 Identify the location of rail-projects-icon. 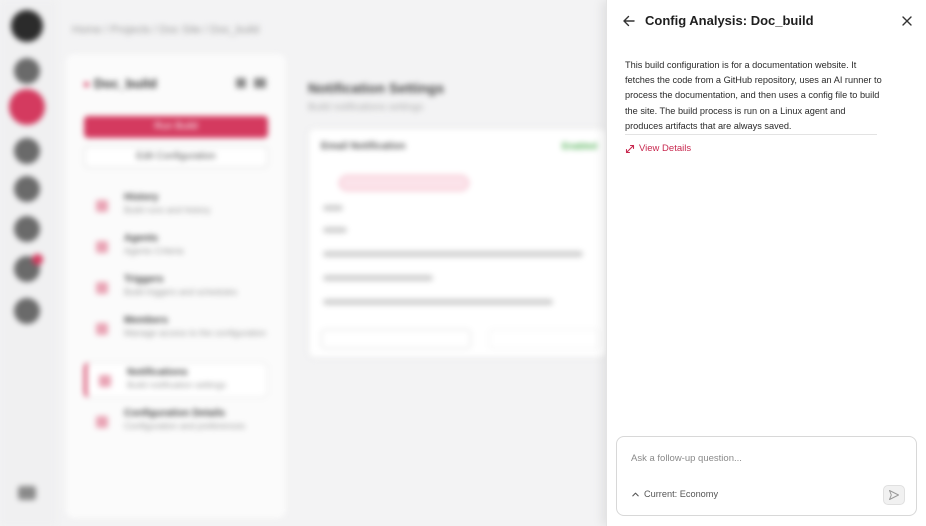
(27, 107).